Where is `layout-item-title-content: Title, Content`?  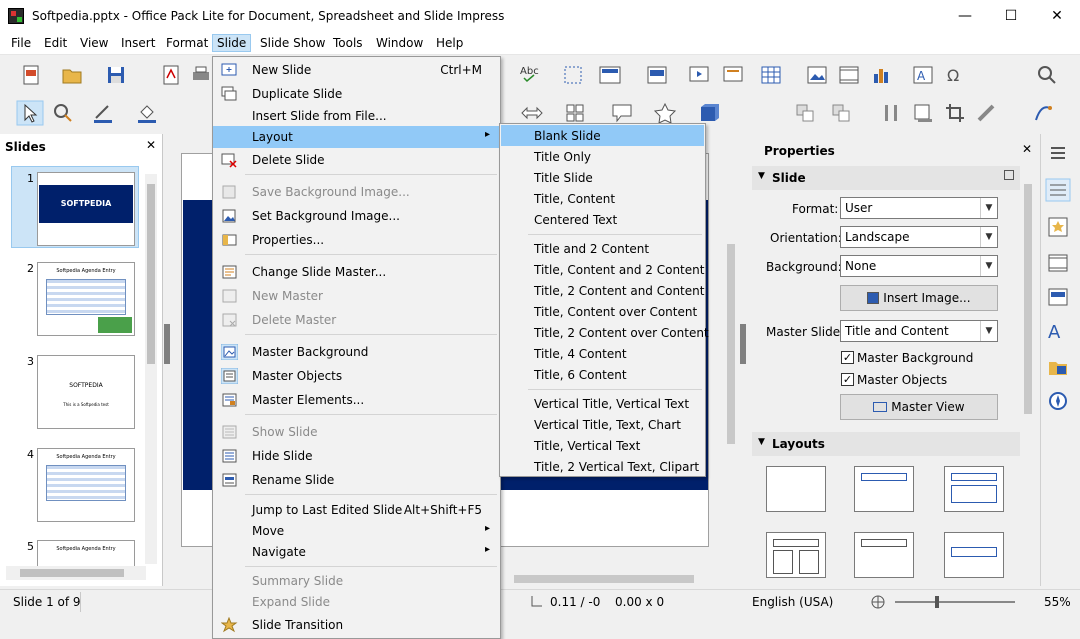
layout-item-title-content: Title, Content is located at coordinates (602, 198).